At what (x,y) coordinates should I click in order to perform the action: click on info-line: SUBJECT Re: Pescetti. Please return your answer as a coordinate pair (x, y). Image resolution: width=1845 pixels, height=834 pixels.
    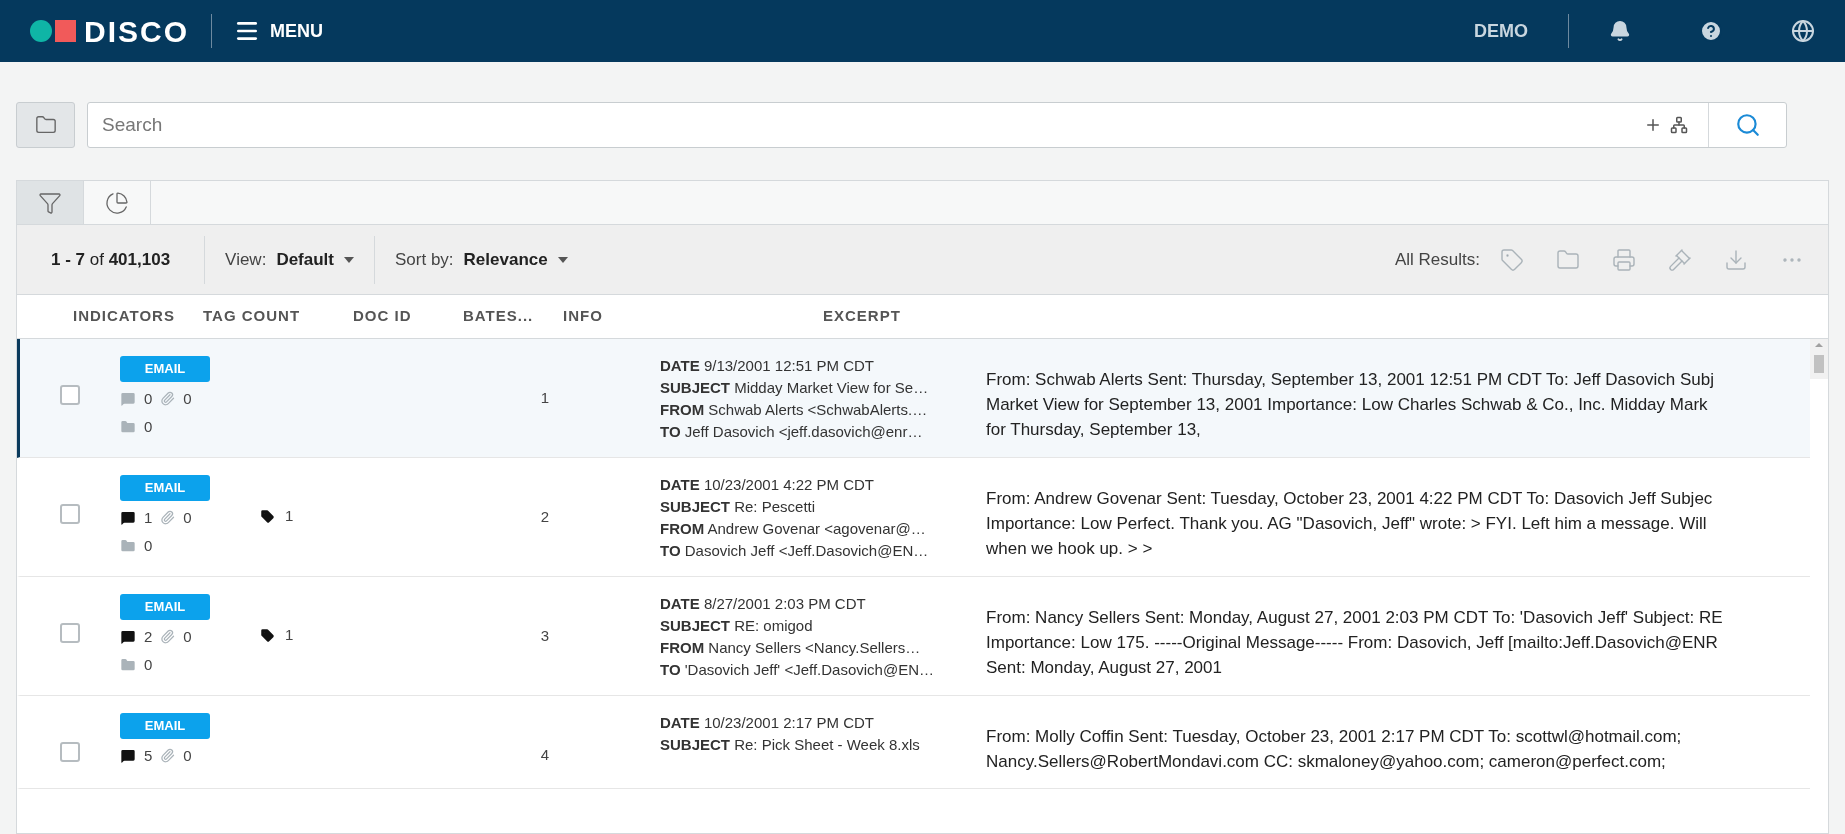
    Looking at the image, I should click on (738, 507).